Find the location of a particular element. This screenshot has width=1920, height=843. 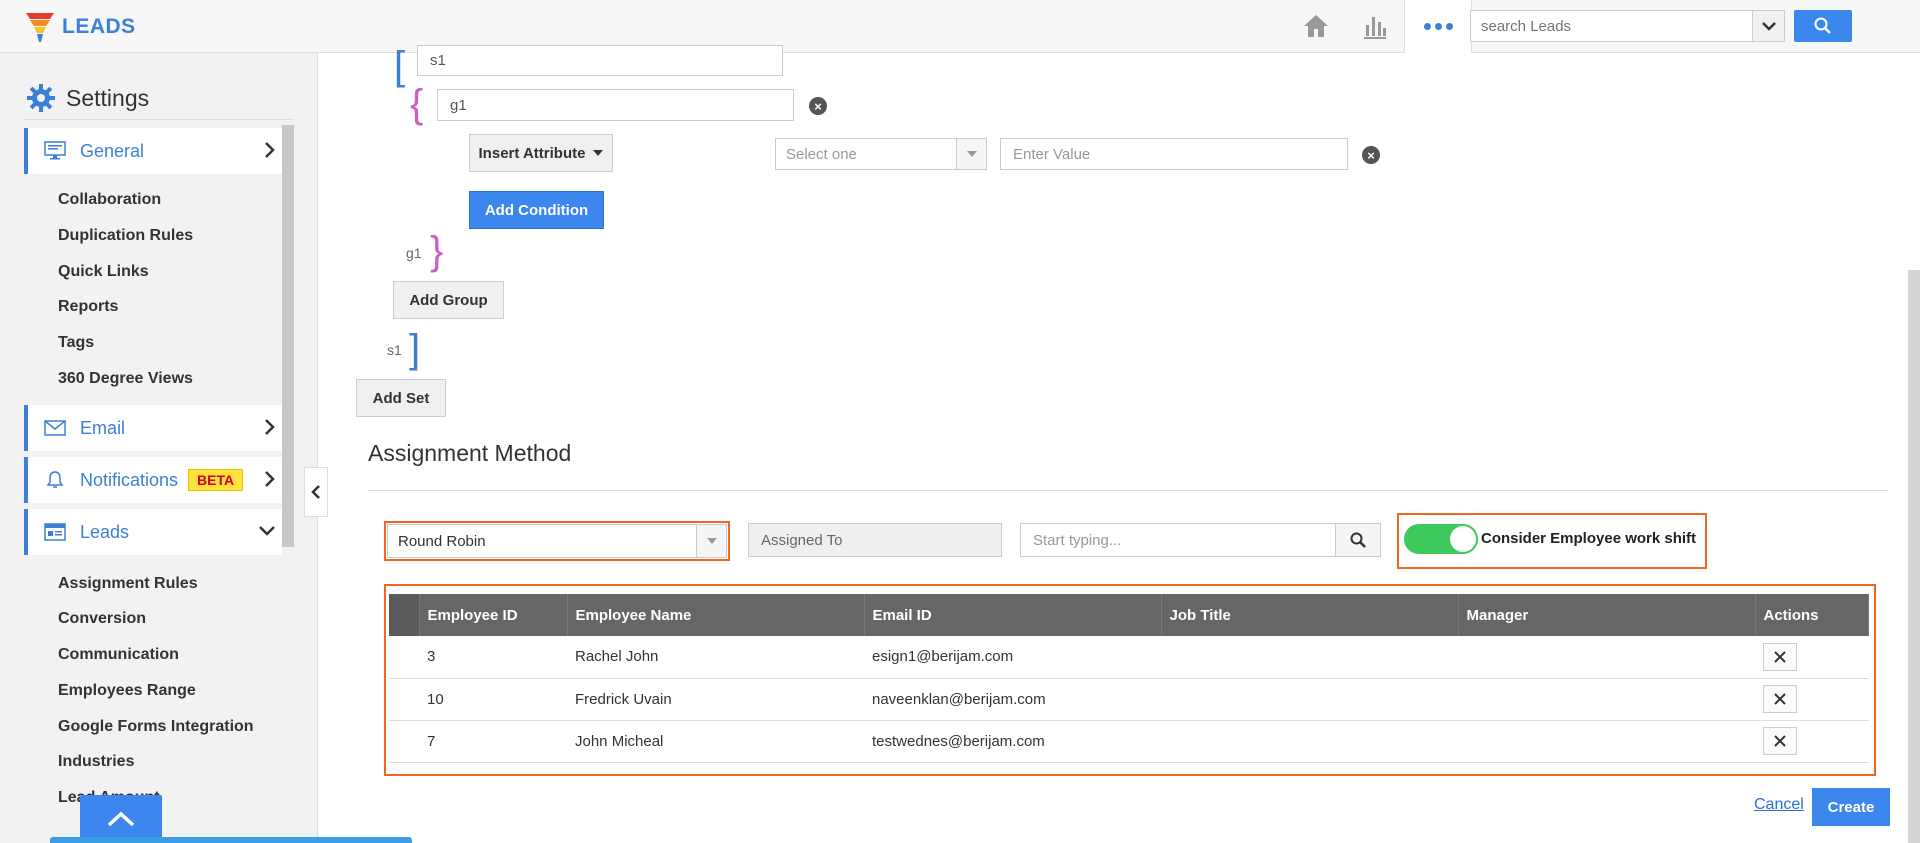

sidebar-section-label: Email is located at coordinates (103, 427).